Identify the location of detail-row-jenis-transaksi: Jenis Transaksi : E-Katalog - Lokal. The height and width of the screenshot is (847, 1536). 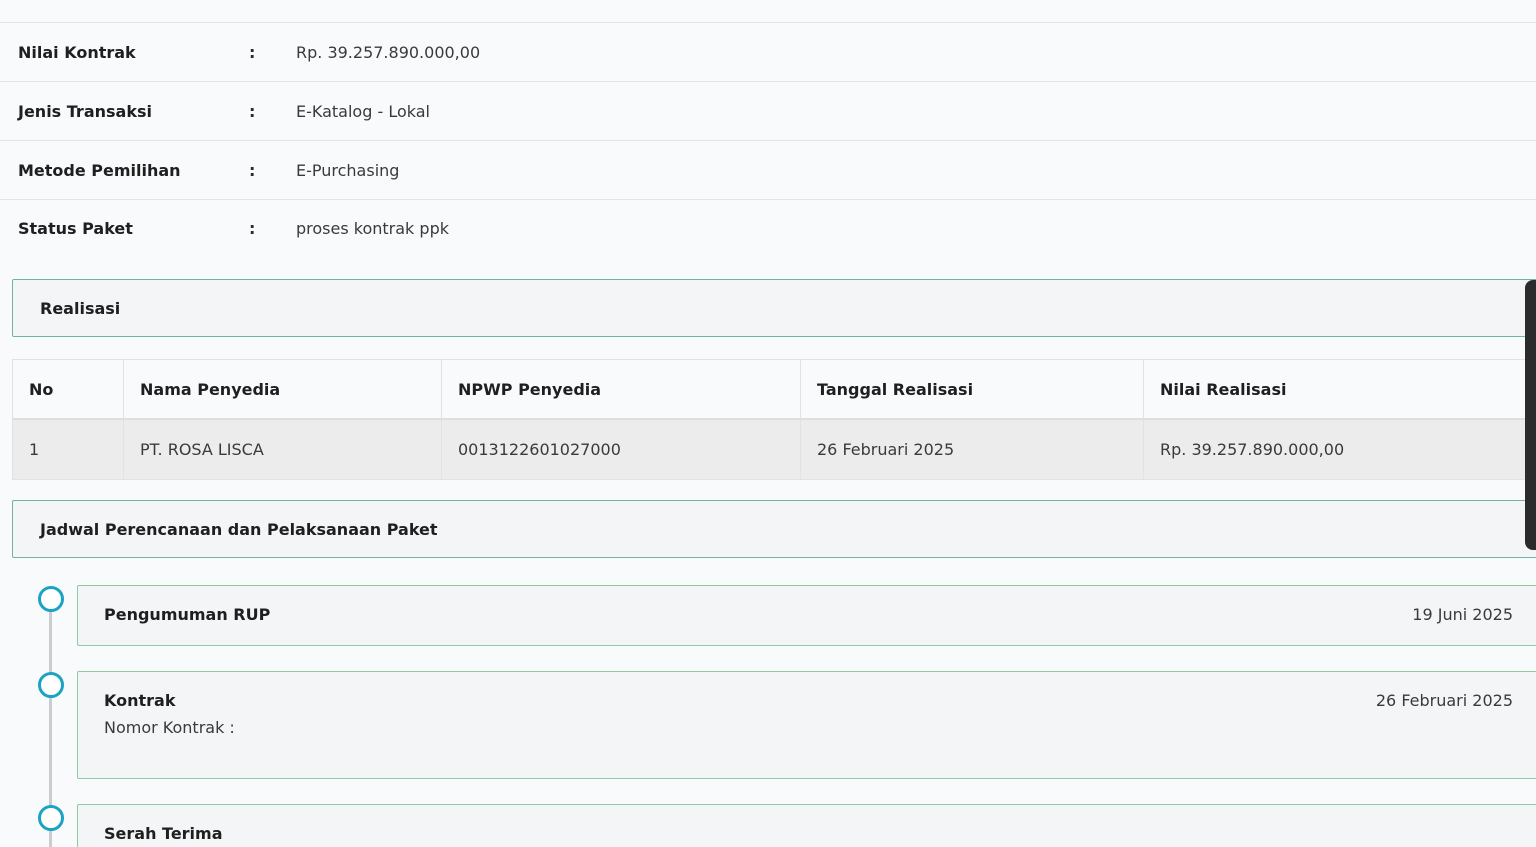
(768, 111).